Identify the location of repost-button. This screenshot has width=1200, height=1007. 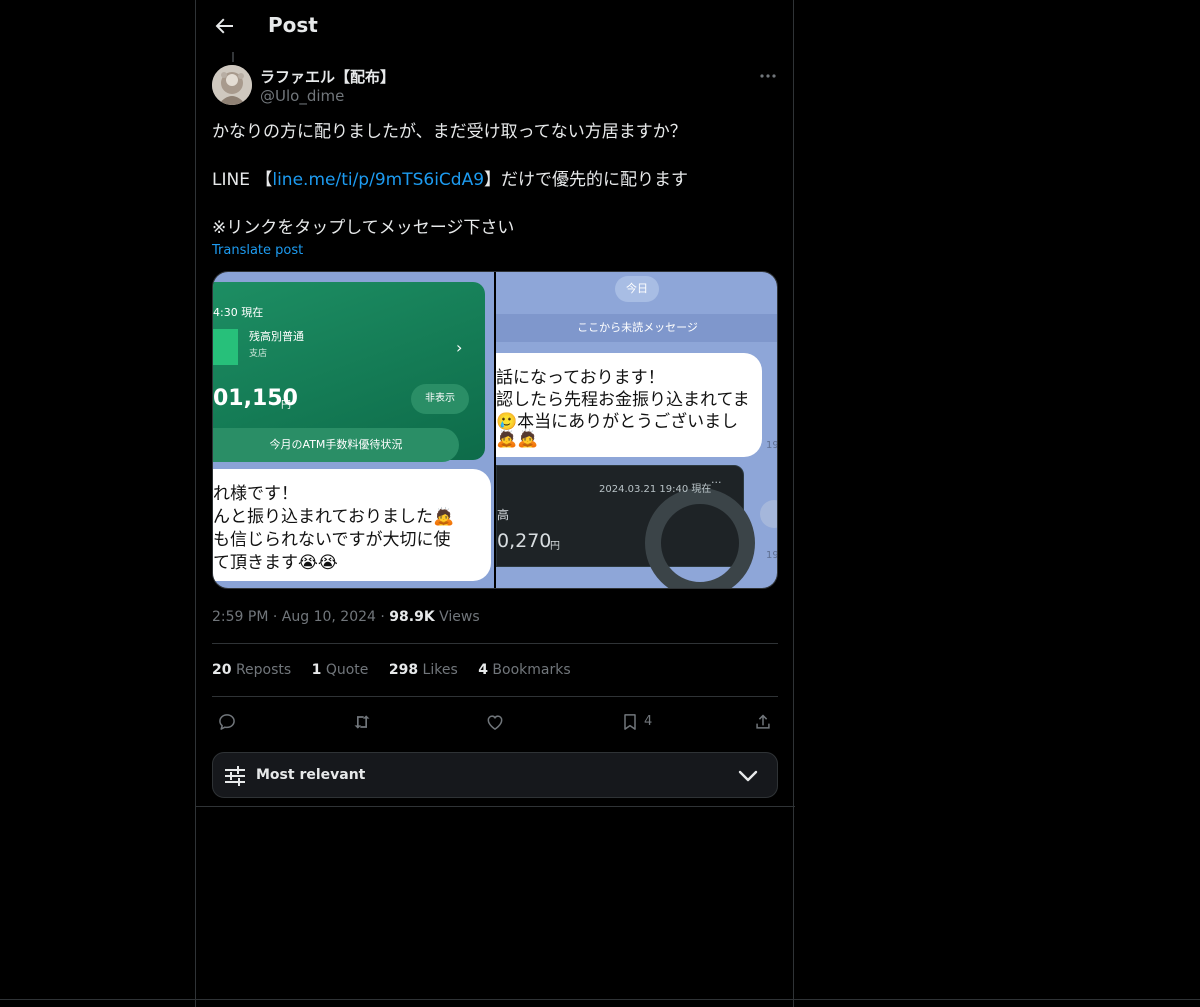
(362, 722).